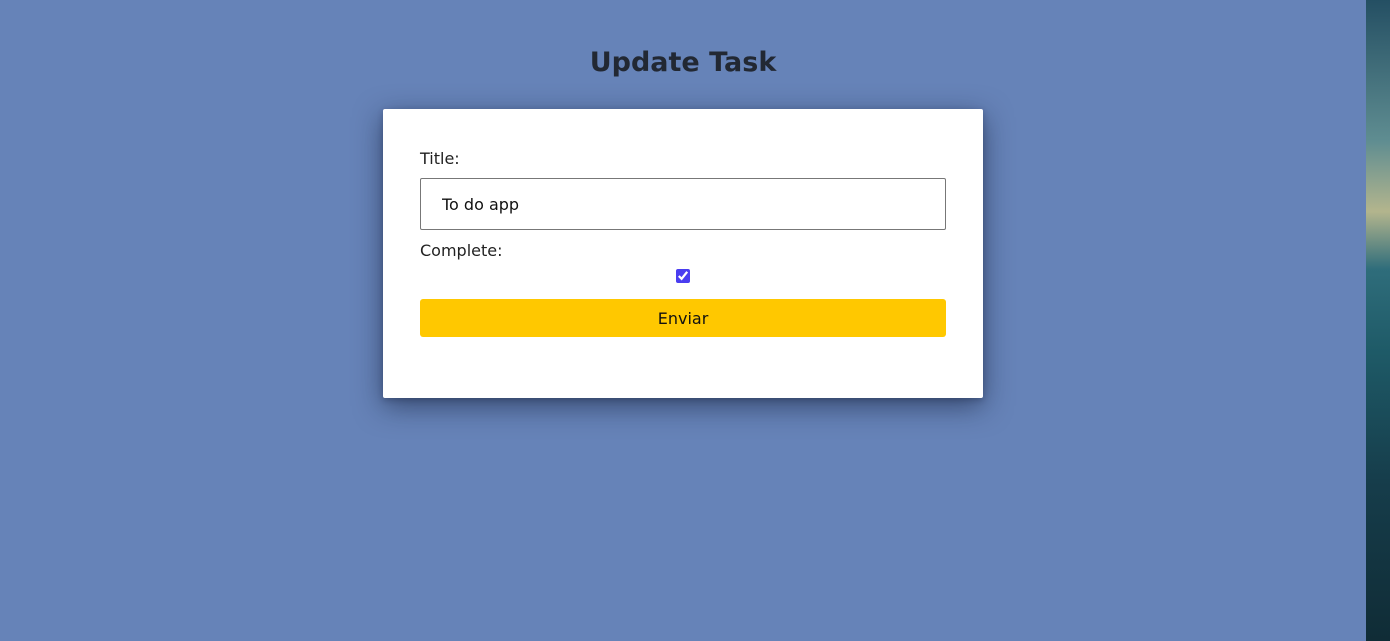  Describe the element at coordinates (683, 204) in the screenshot. I see `title-input` at that location.